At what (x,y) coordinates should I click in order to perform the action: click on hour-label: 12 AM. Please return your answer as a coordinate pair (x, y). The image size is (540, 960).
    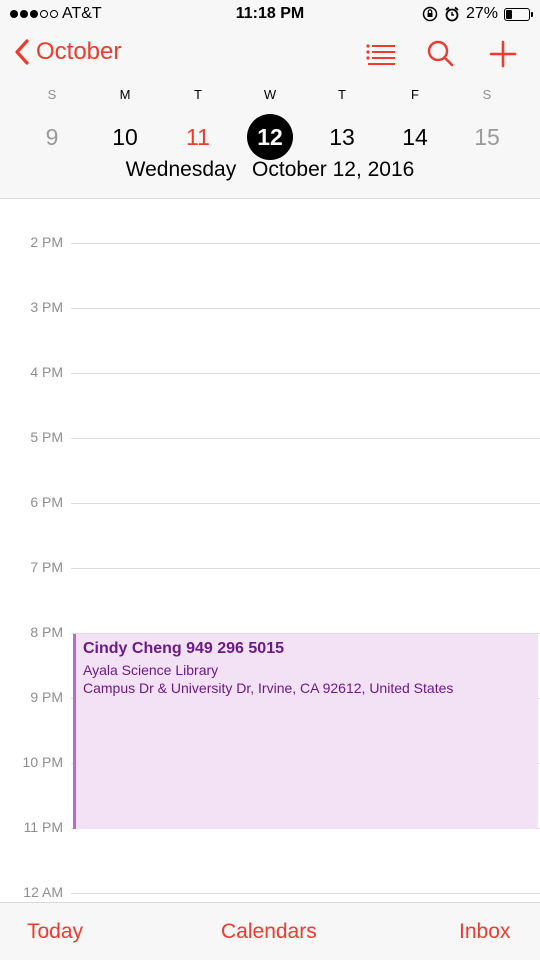
    Looking at the image, I should click on (43, 892).